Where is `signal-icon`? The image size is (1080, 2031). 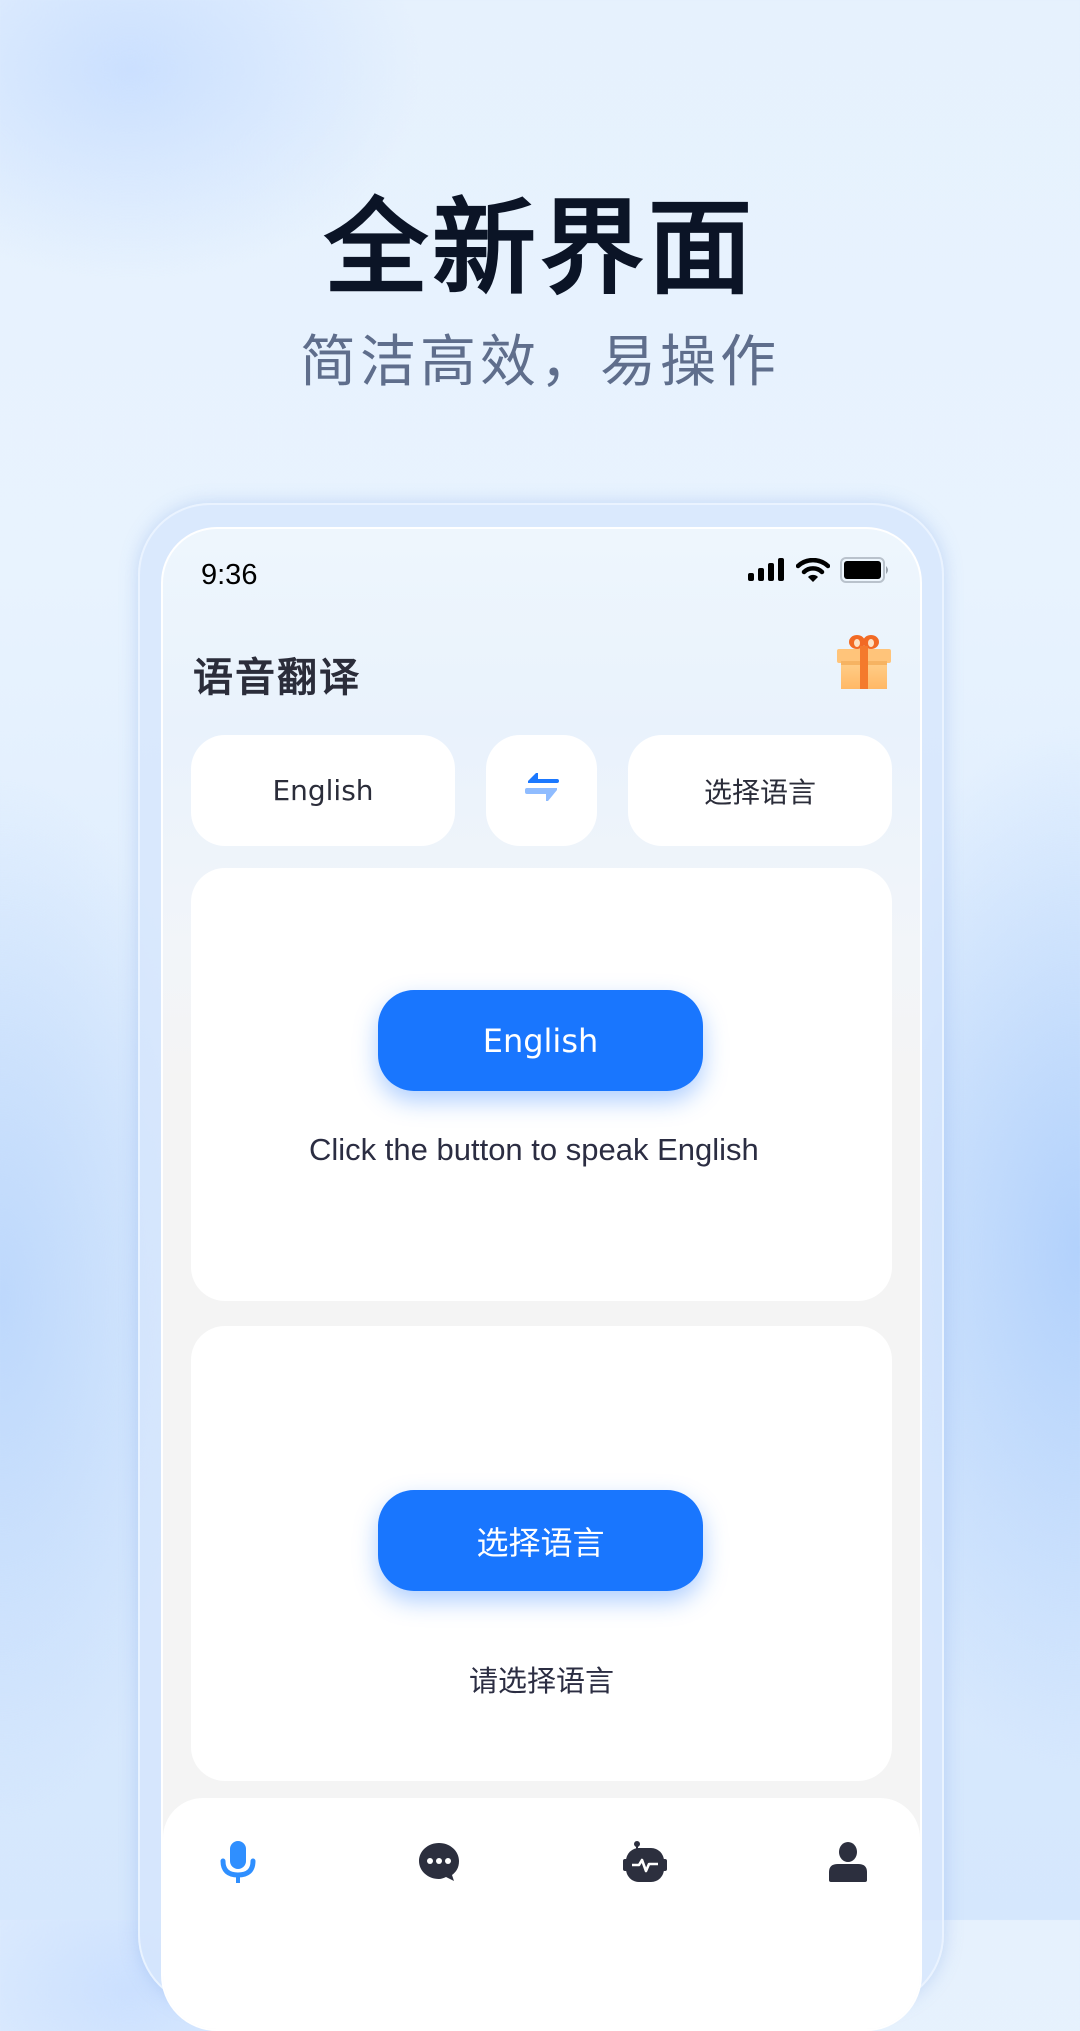
signal-icon is located at coordinates (767, 572).